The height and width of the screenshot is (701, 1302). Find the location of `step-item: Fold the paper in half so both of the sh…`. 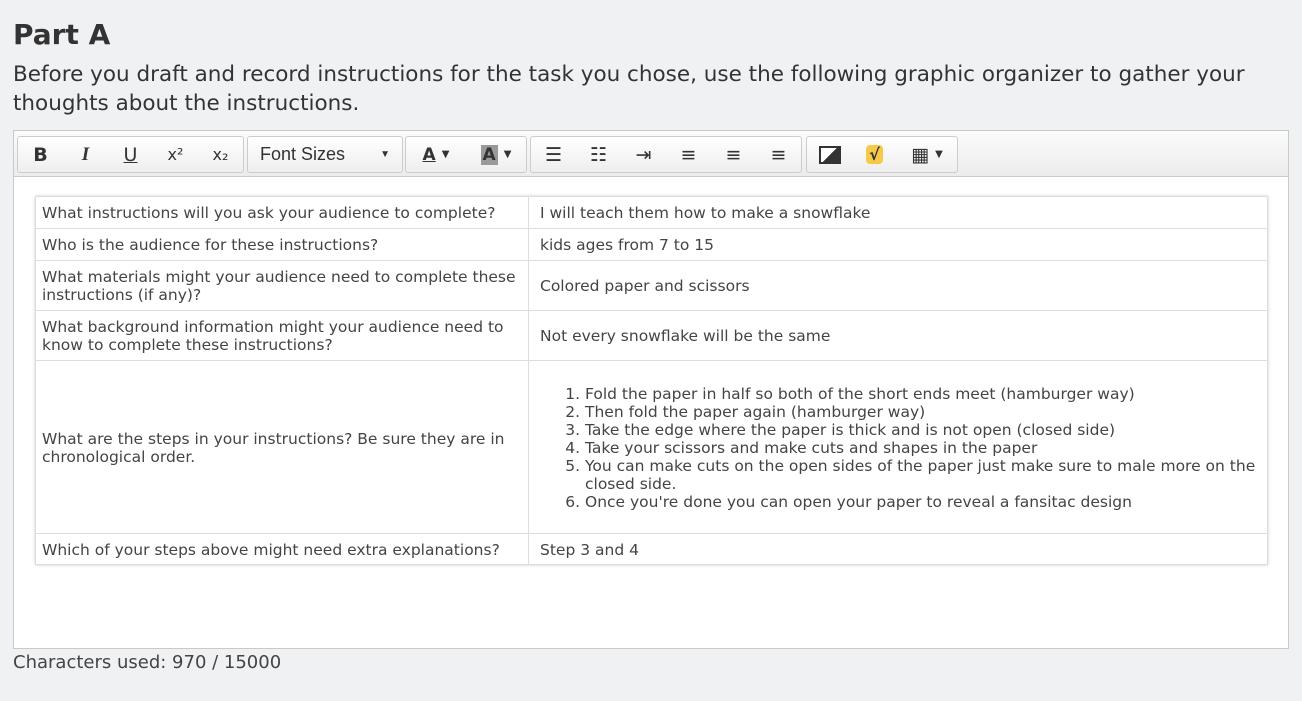

step-item: Fold the paper in half so both of the sh… is located at coordinates (923, 394).